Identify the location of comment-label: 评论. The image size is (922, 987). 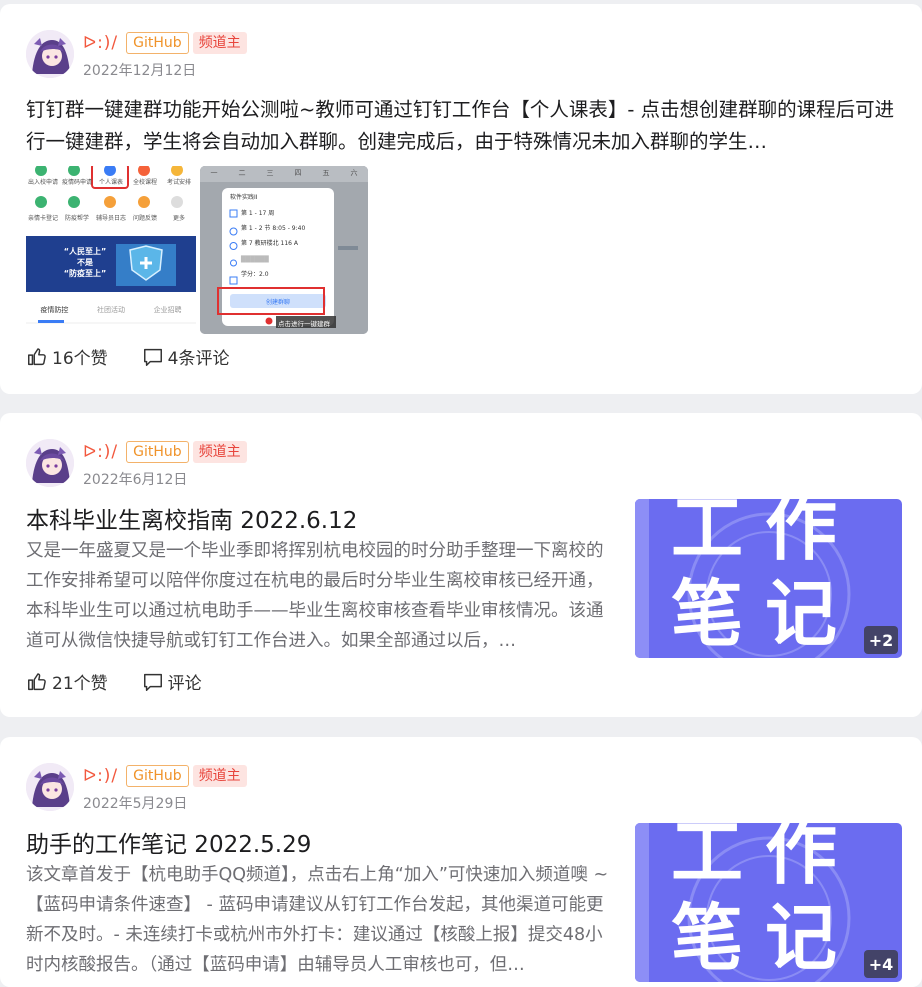
(184, 684).